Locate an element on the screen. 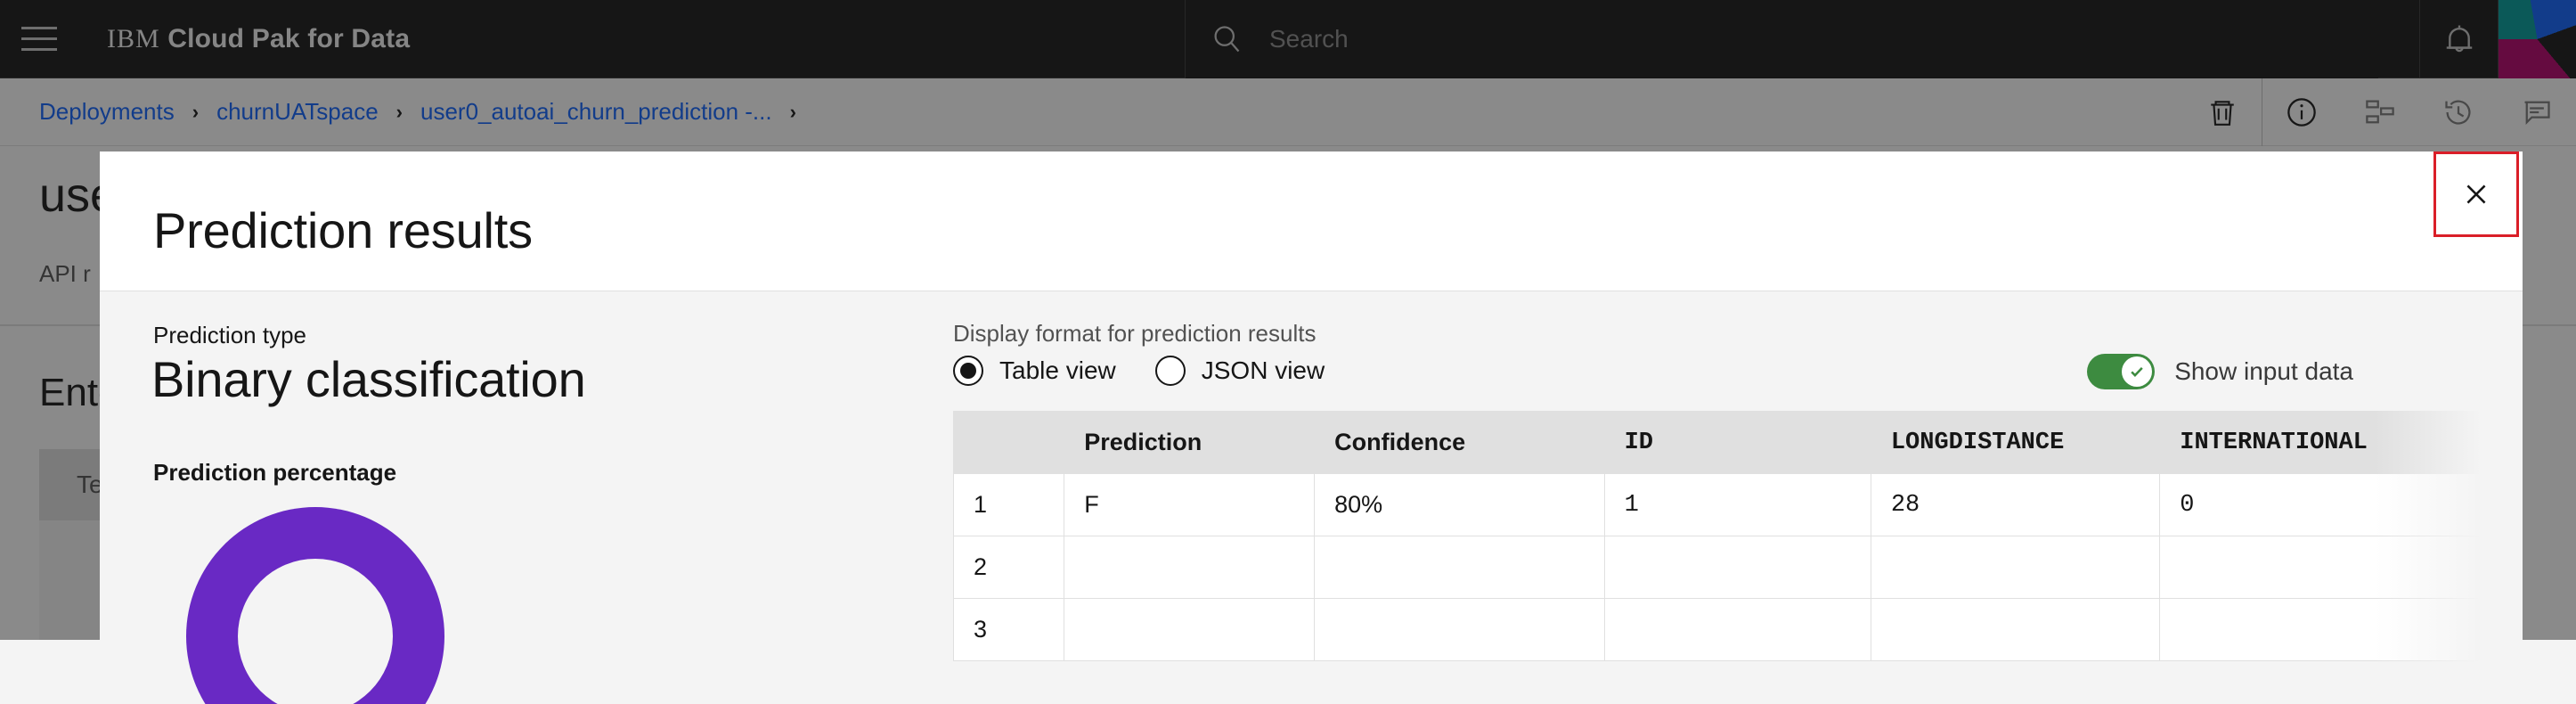  close-button is located at coordinates (2476, 194).